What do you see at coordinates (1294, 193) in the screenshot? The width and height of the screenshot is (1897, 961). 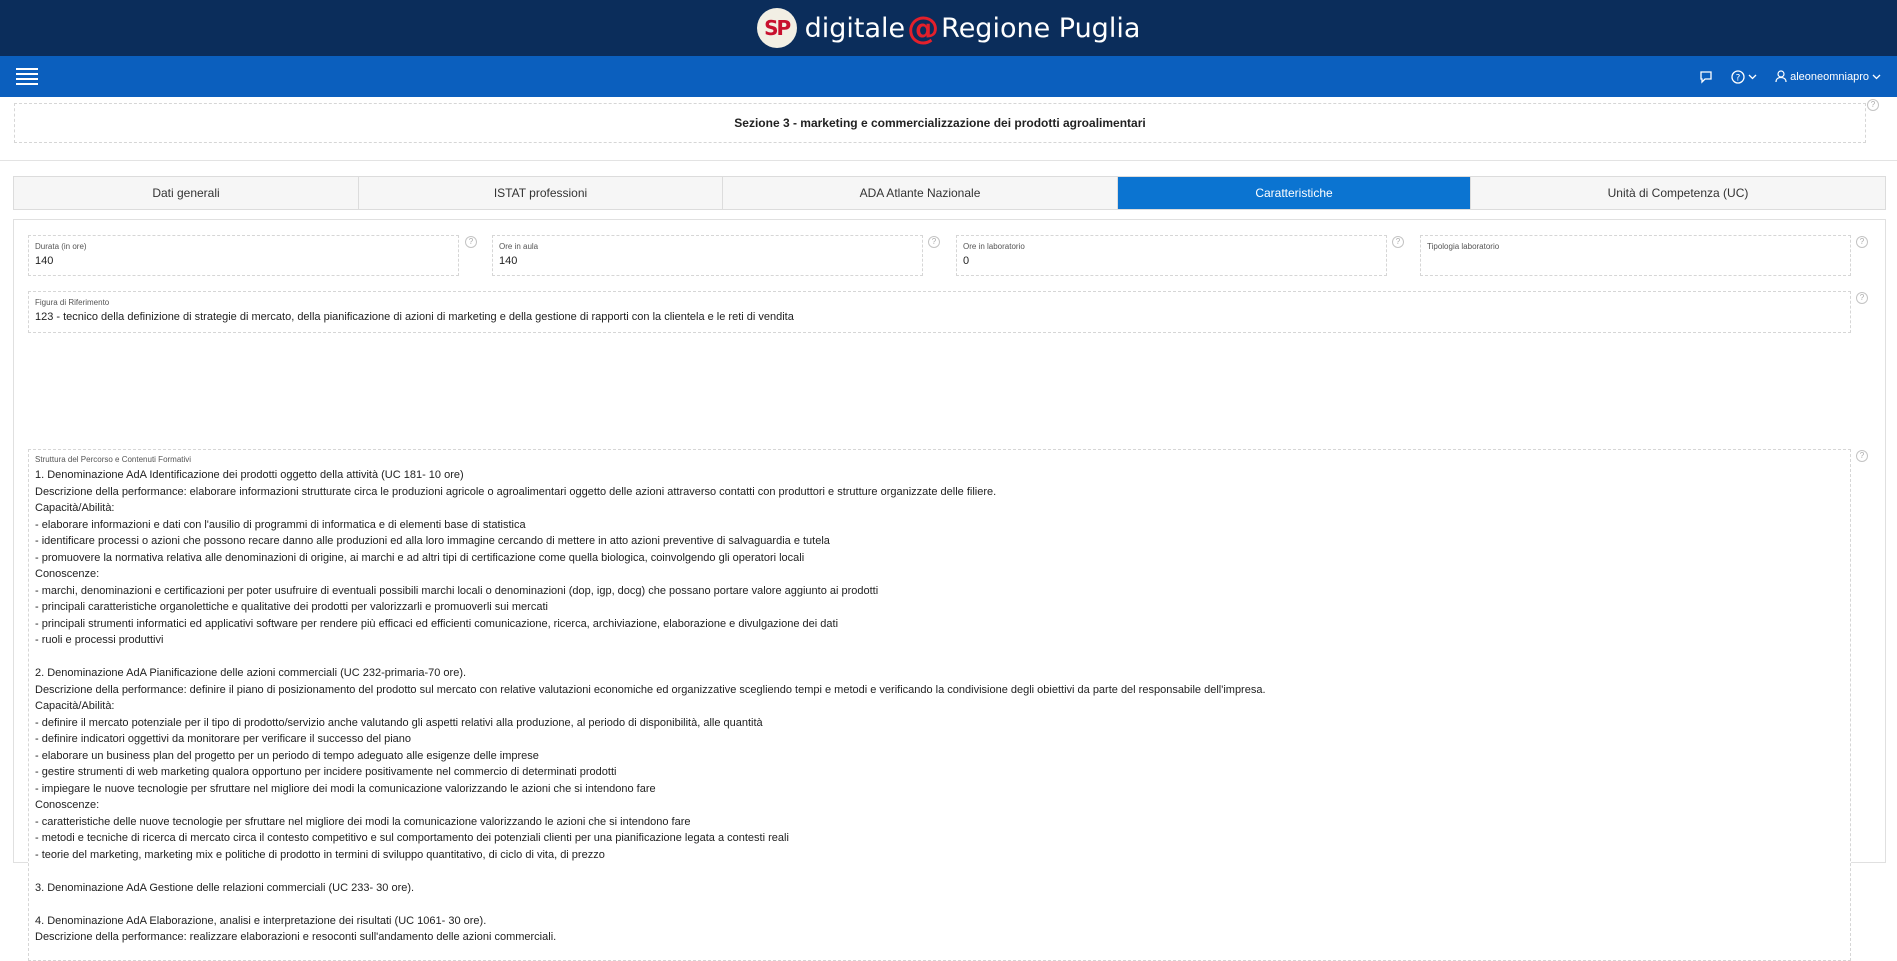 I see `tab-caratteristiche: Caratteristiche` at bounding box center [1294, 193].